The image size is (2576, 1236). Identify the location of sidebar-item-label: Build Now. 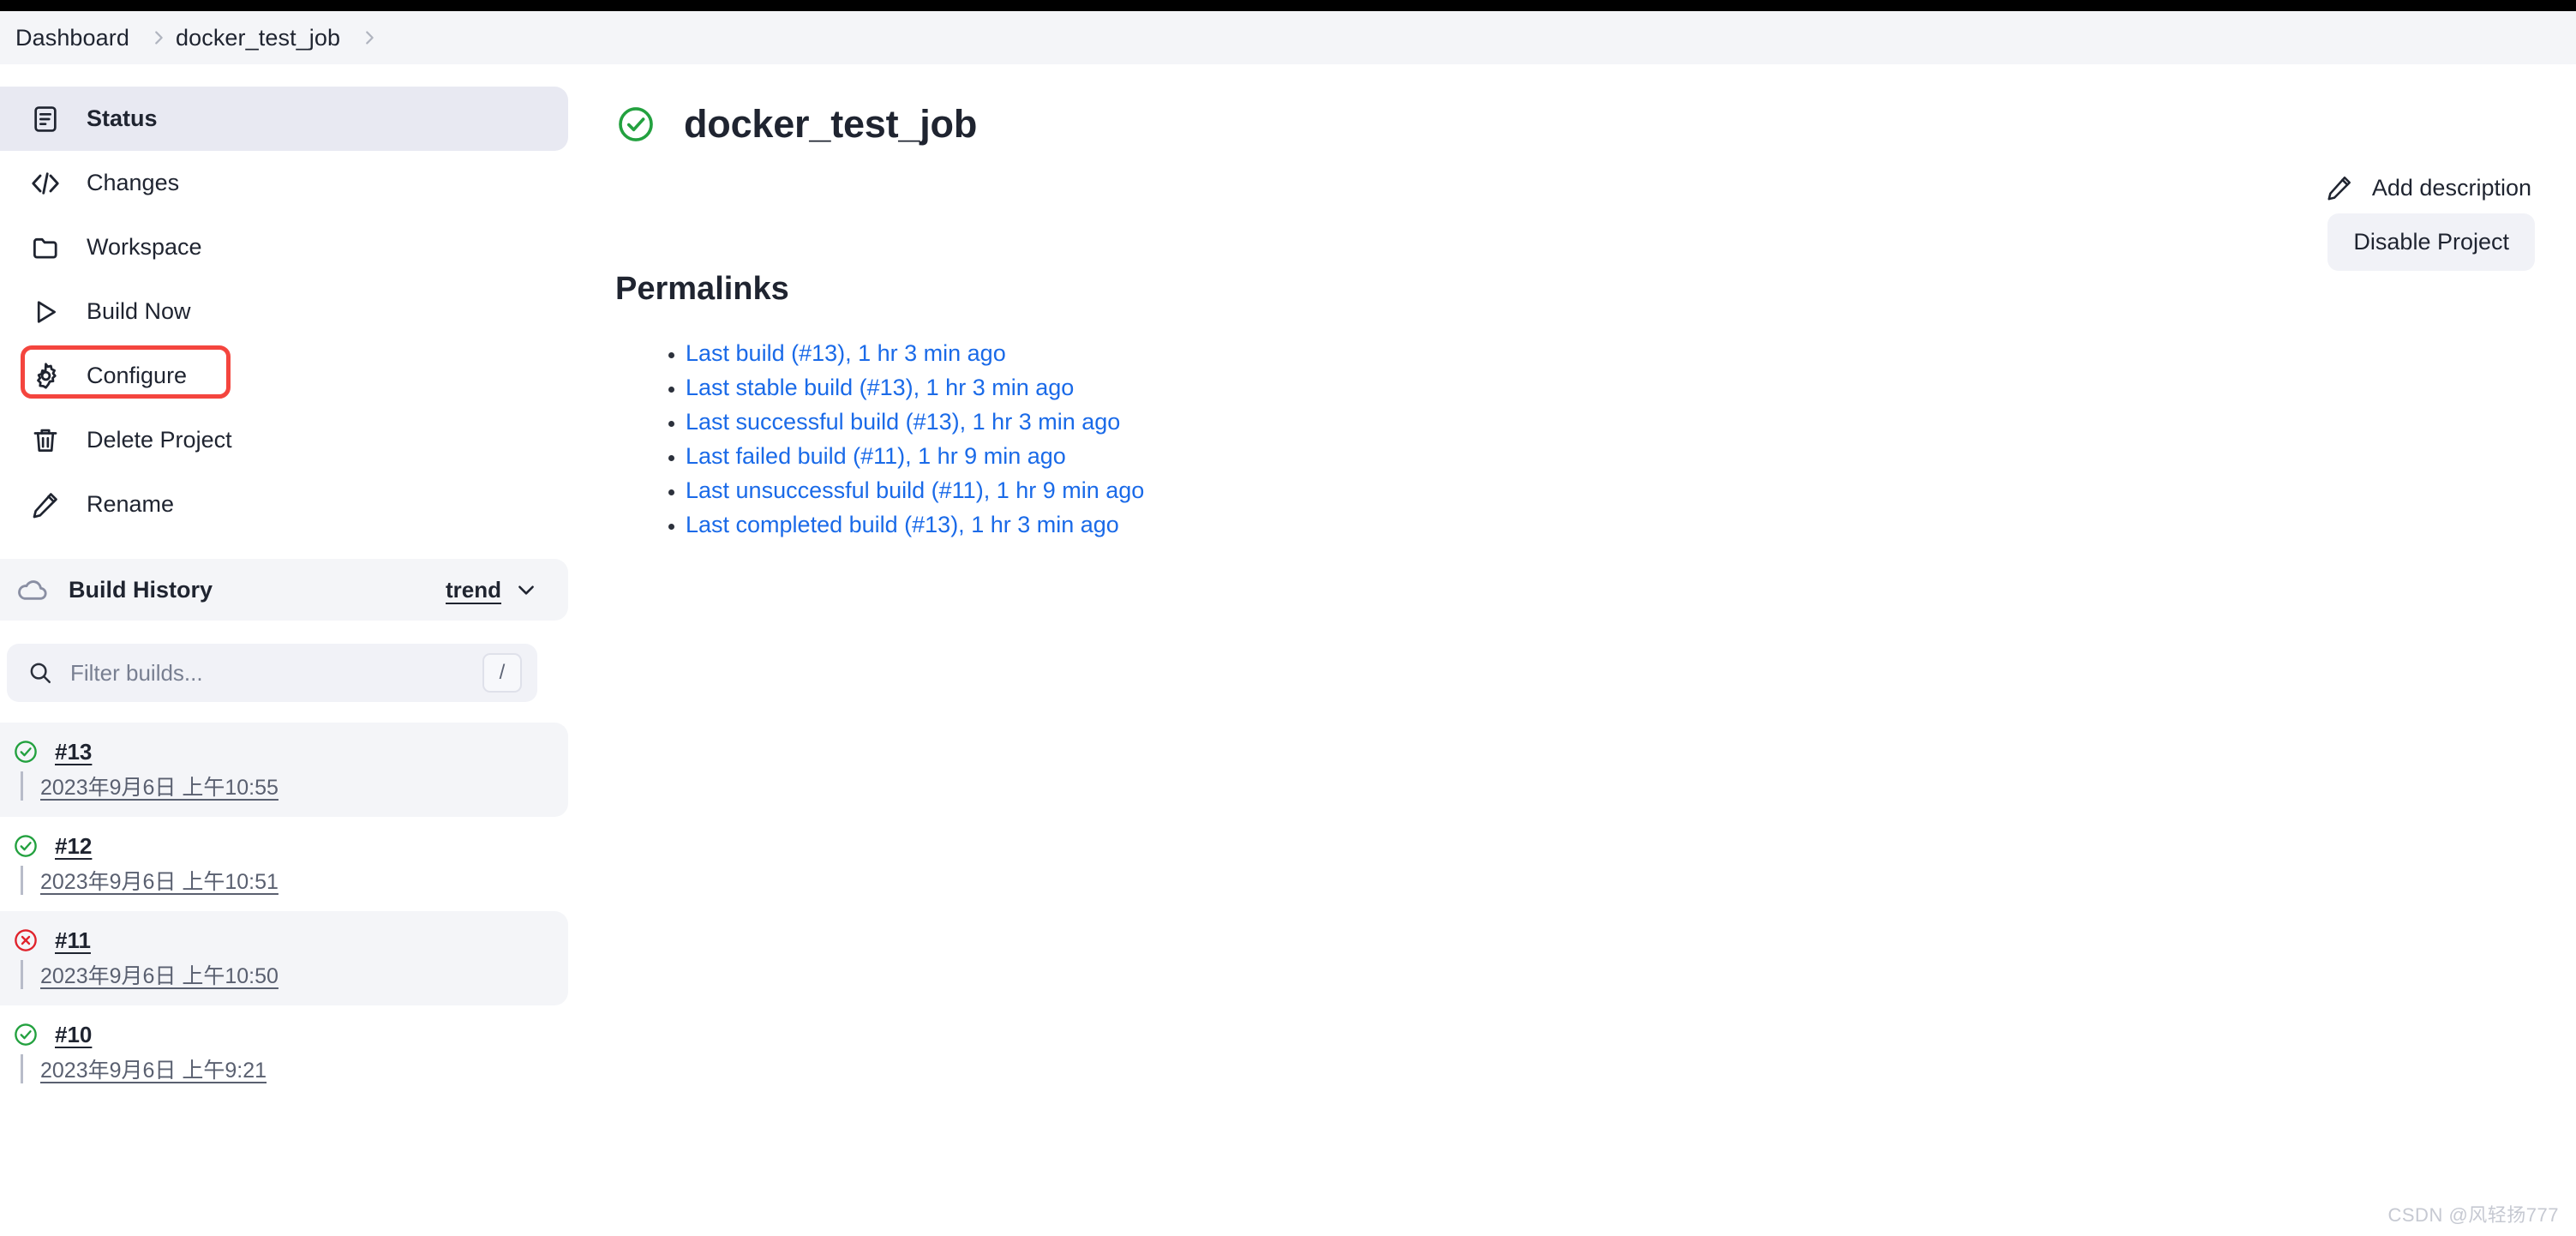
(139, 311).